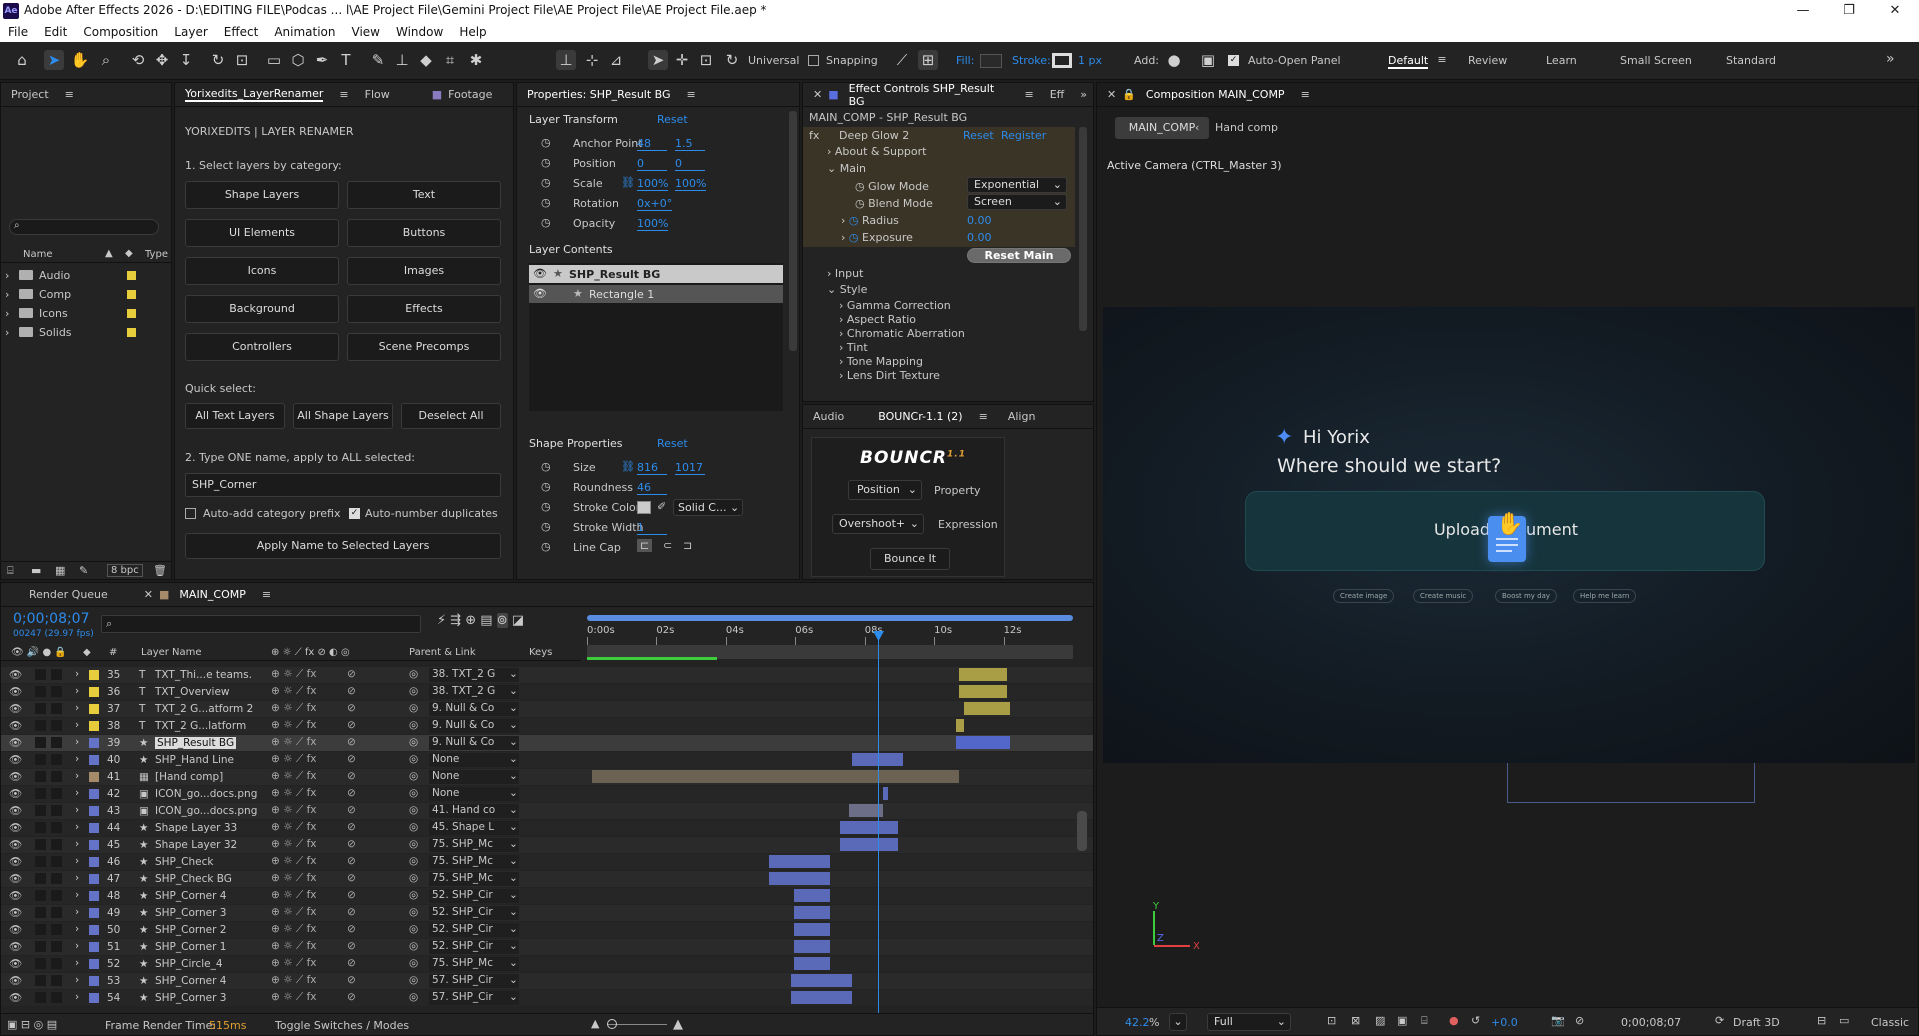 The image size is (1919, 1036). I want to click on hand-tool-icon: ✋, so click(80, 60).